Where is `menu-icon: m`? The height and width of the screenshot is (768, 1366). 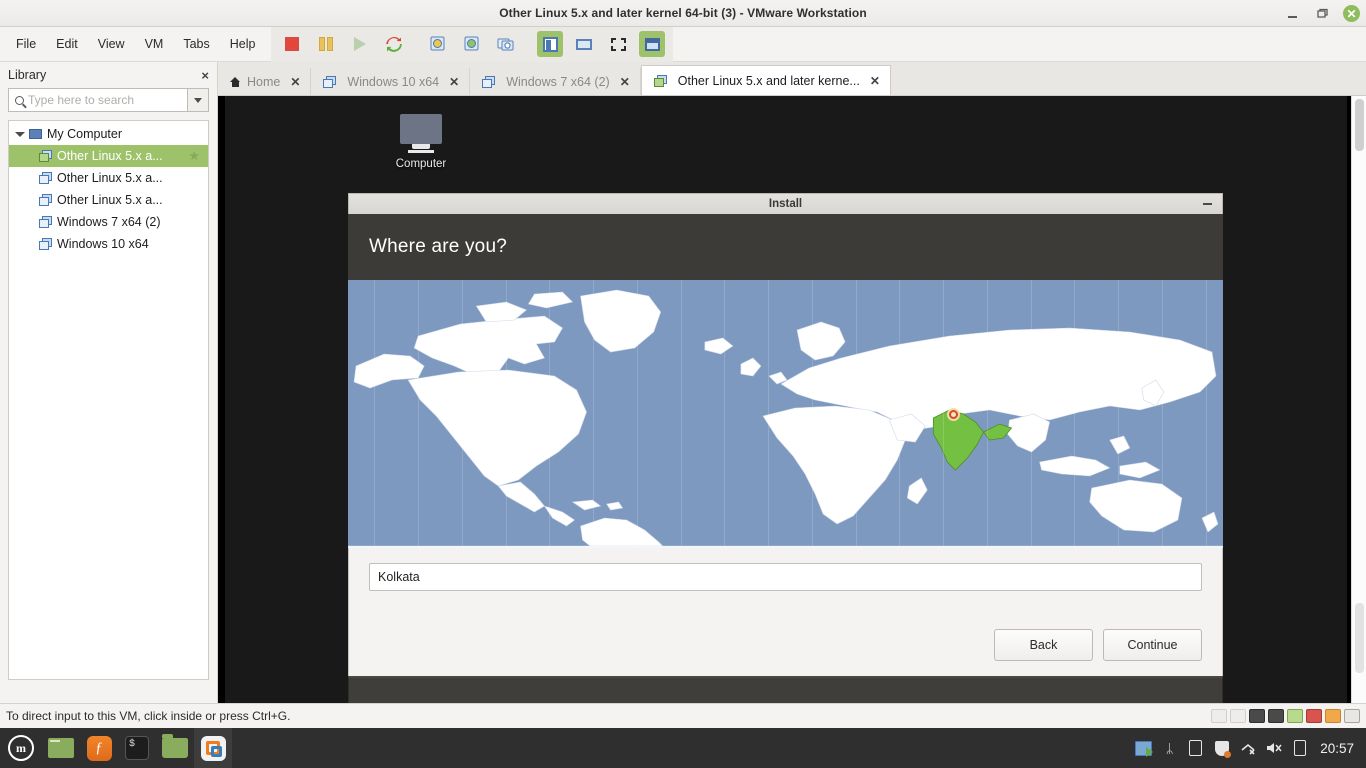 menu-icon: m is located at coordinates (21, 748).